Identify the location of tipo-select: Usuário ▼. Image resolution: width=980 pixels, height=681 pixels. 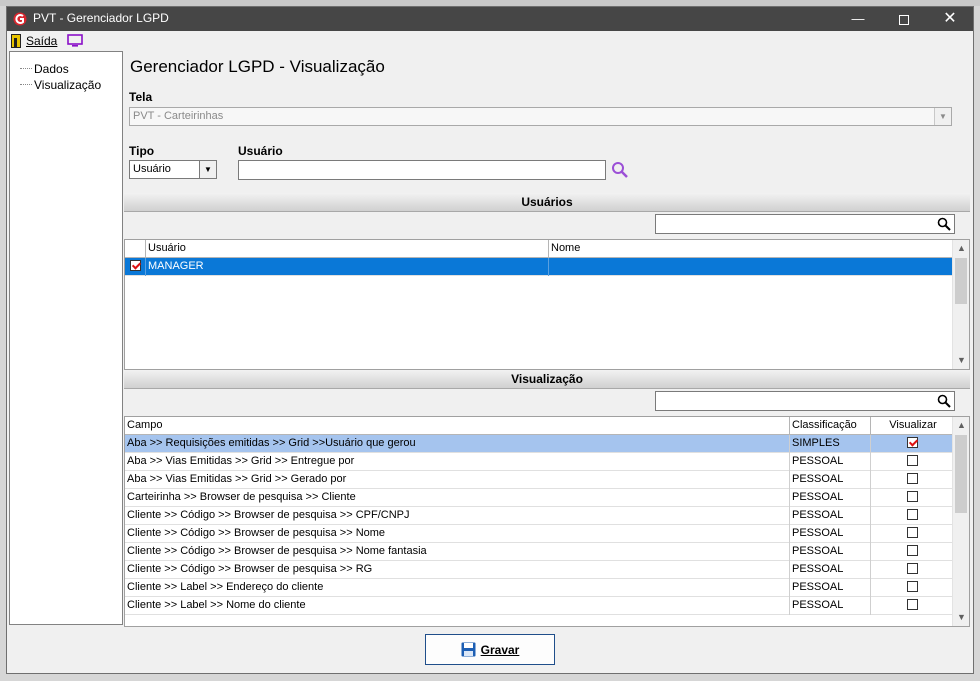
(173, 169).